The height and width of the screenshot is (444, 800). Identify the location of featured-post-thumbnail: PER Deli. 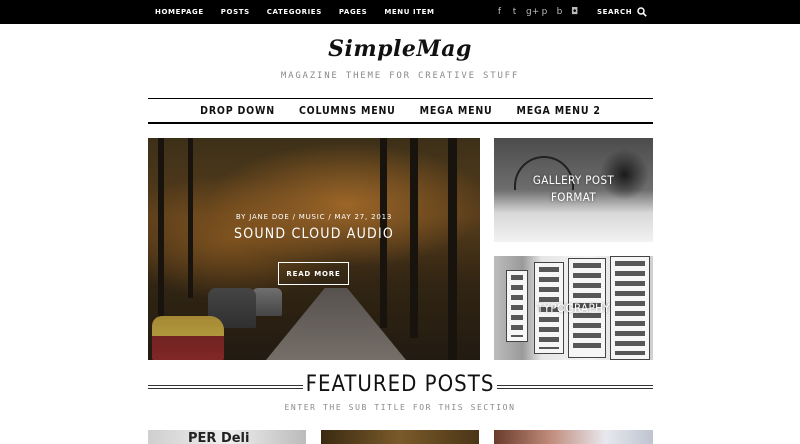
(227, 437).